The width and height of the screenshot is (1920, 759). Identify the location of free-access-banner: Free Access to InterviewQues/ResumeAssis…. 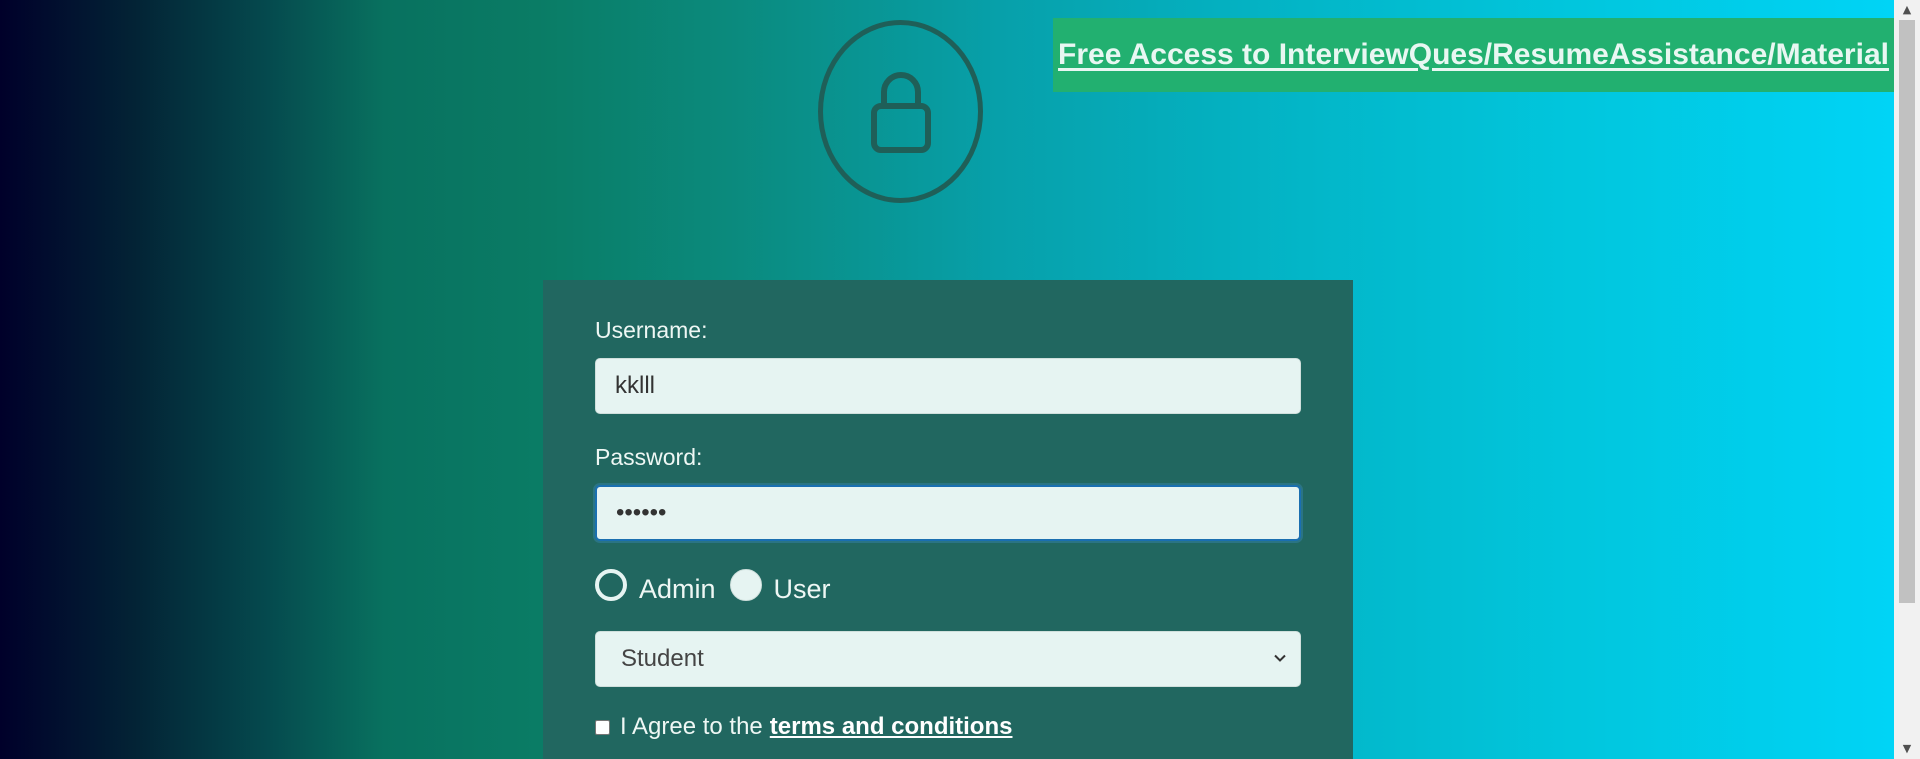
(1473, 55).